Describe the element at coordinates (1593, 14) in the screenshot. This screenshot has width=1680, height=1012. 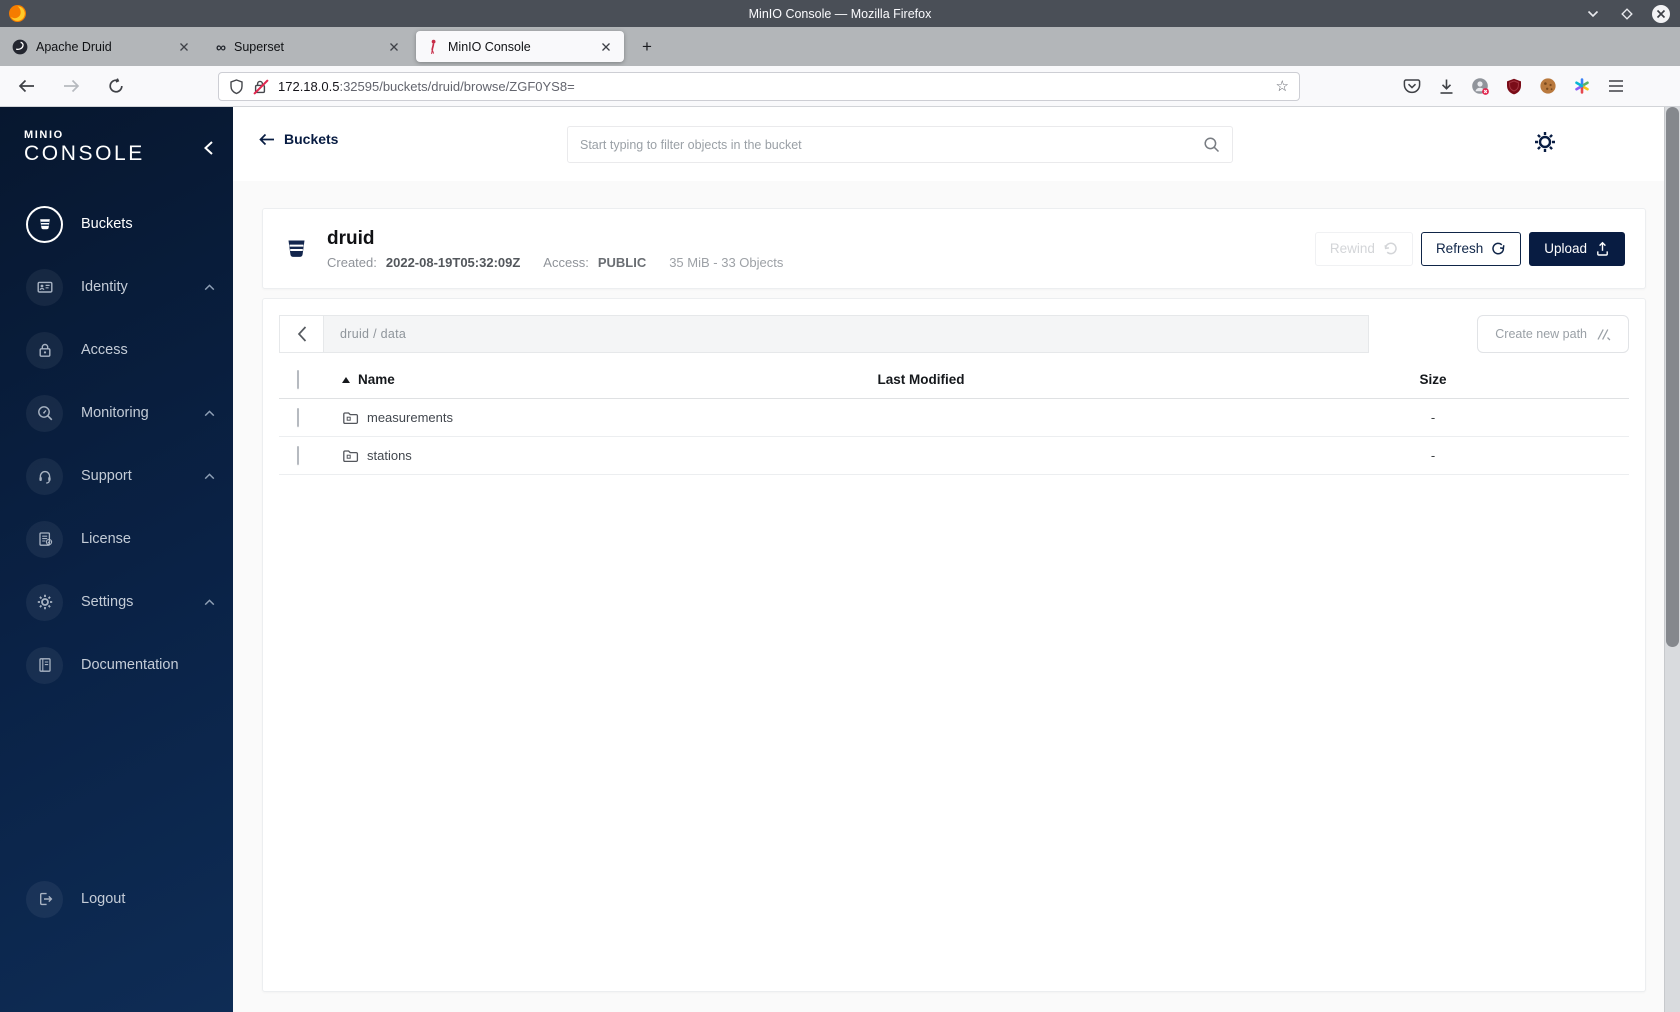
I see `window-minimize-button` at that location.